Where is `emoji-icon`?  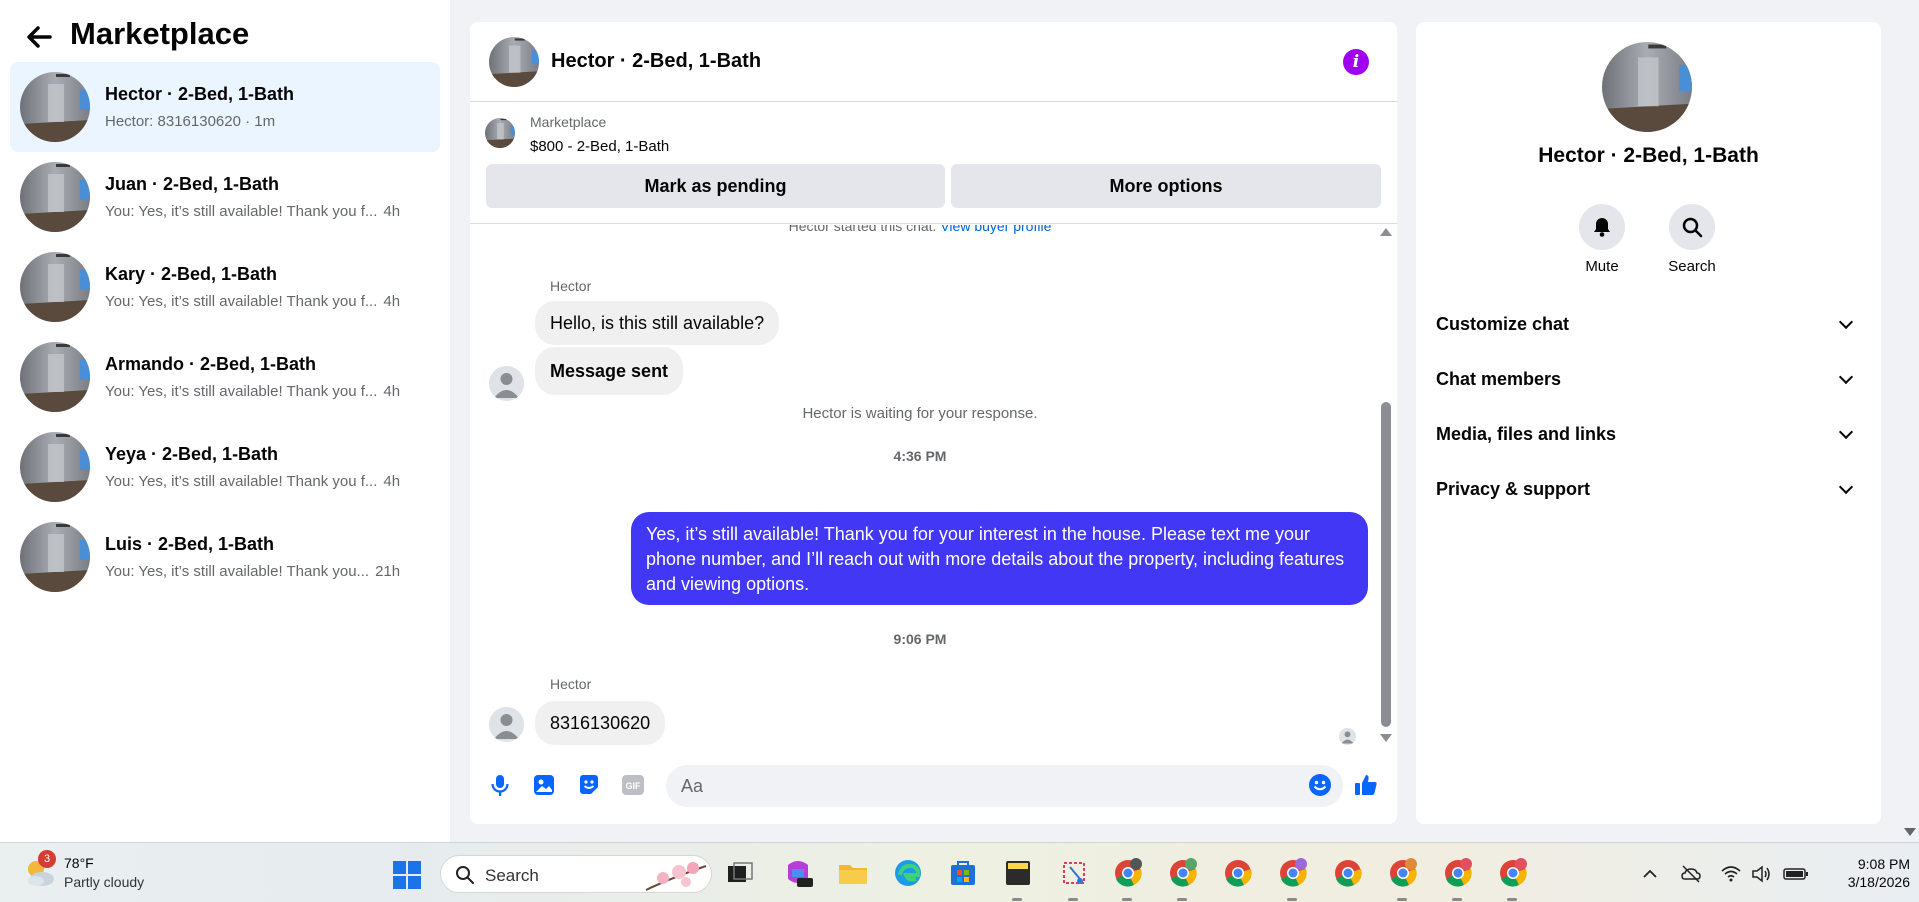
emoji-icon is located at coordinates (1320, 785).